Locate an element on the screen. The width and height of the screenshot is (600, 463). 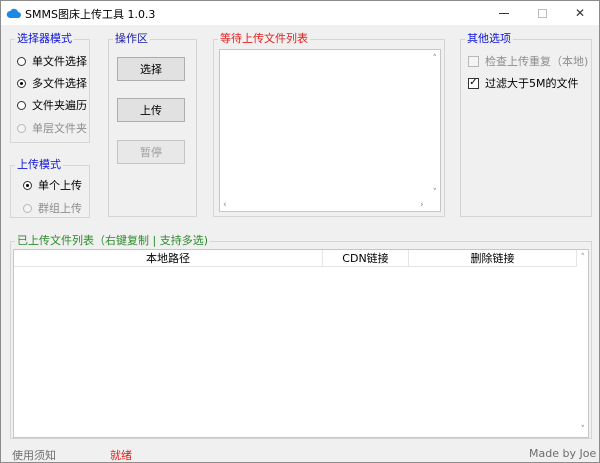
minimize-icon is located at coordinates (504, 13).